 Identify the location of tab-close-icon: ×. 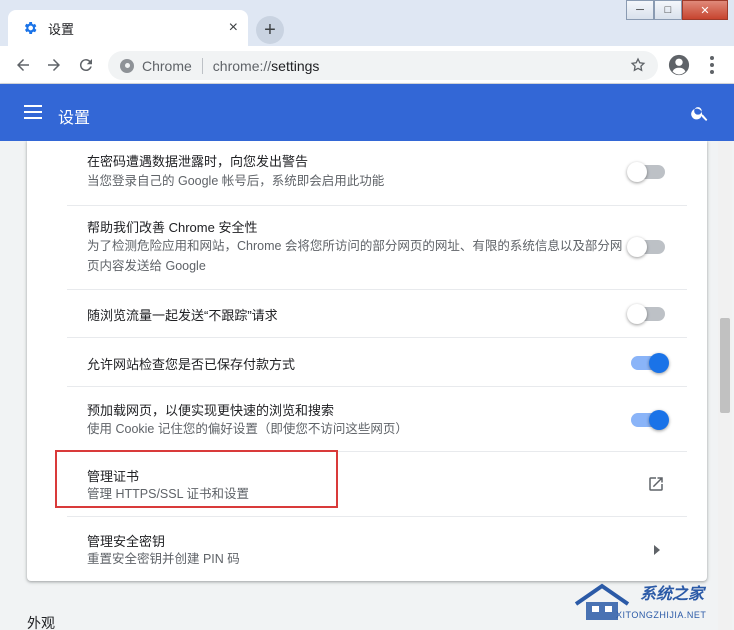
(233, 28).